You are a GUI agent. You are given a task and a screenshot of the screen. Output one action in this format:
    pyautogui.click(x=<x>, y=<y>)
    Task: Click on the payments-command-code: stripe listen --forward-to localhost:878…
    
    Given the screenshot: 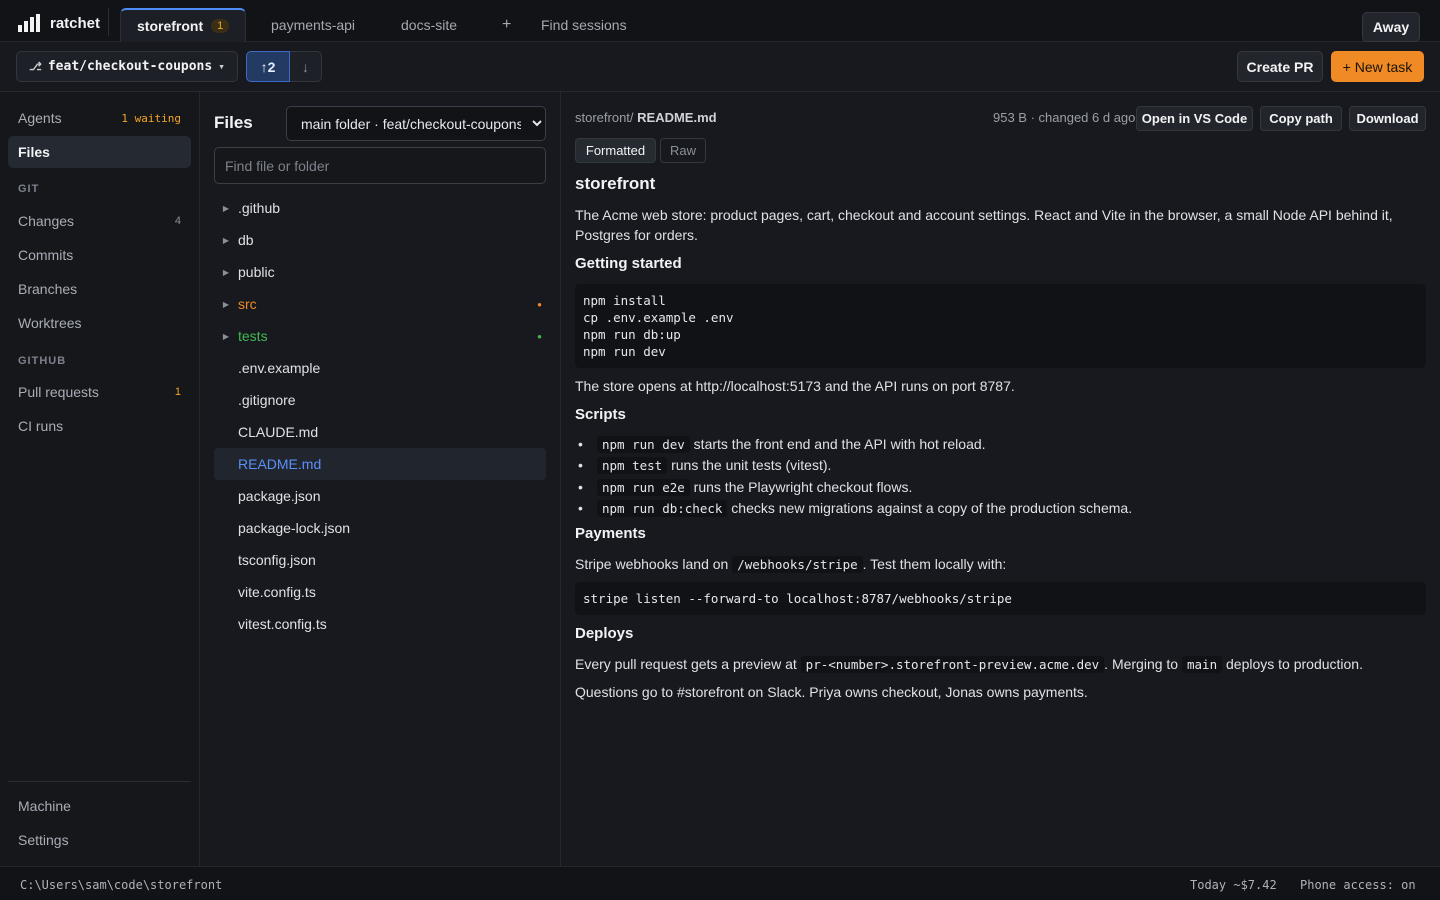 What is the action you would take?
    pyautogui.click(x=1000, y=598)
    